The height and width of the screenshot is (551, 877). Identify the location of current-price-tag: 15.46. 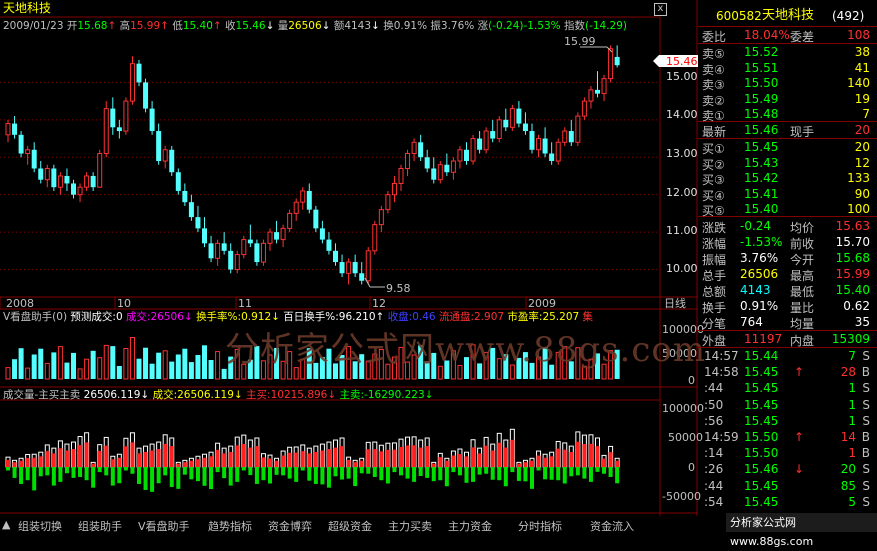
(682, 61).